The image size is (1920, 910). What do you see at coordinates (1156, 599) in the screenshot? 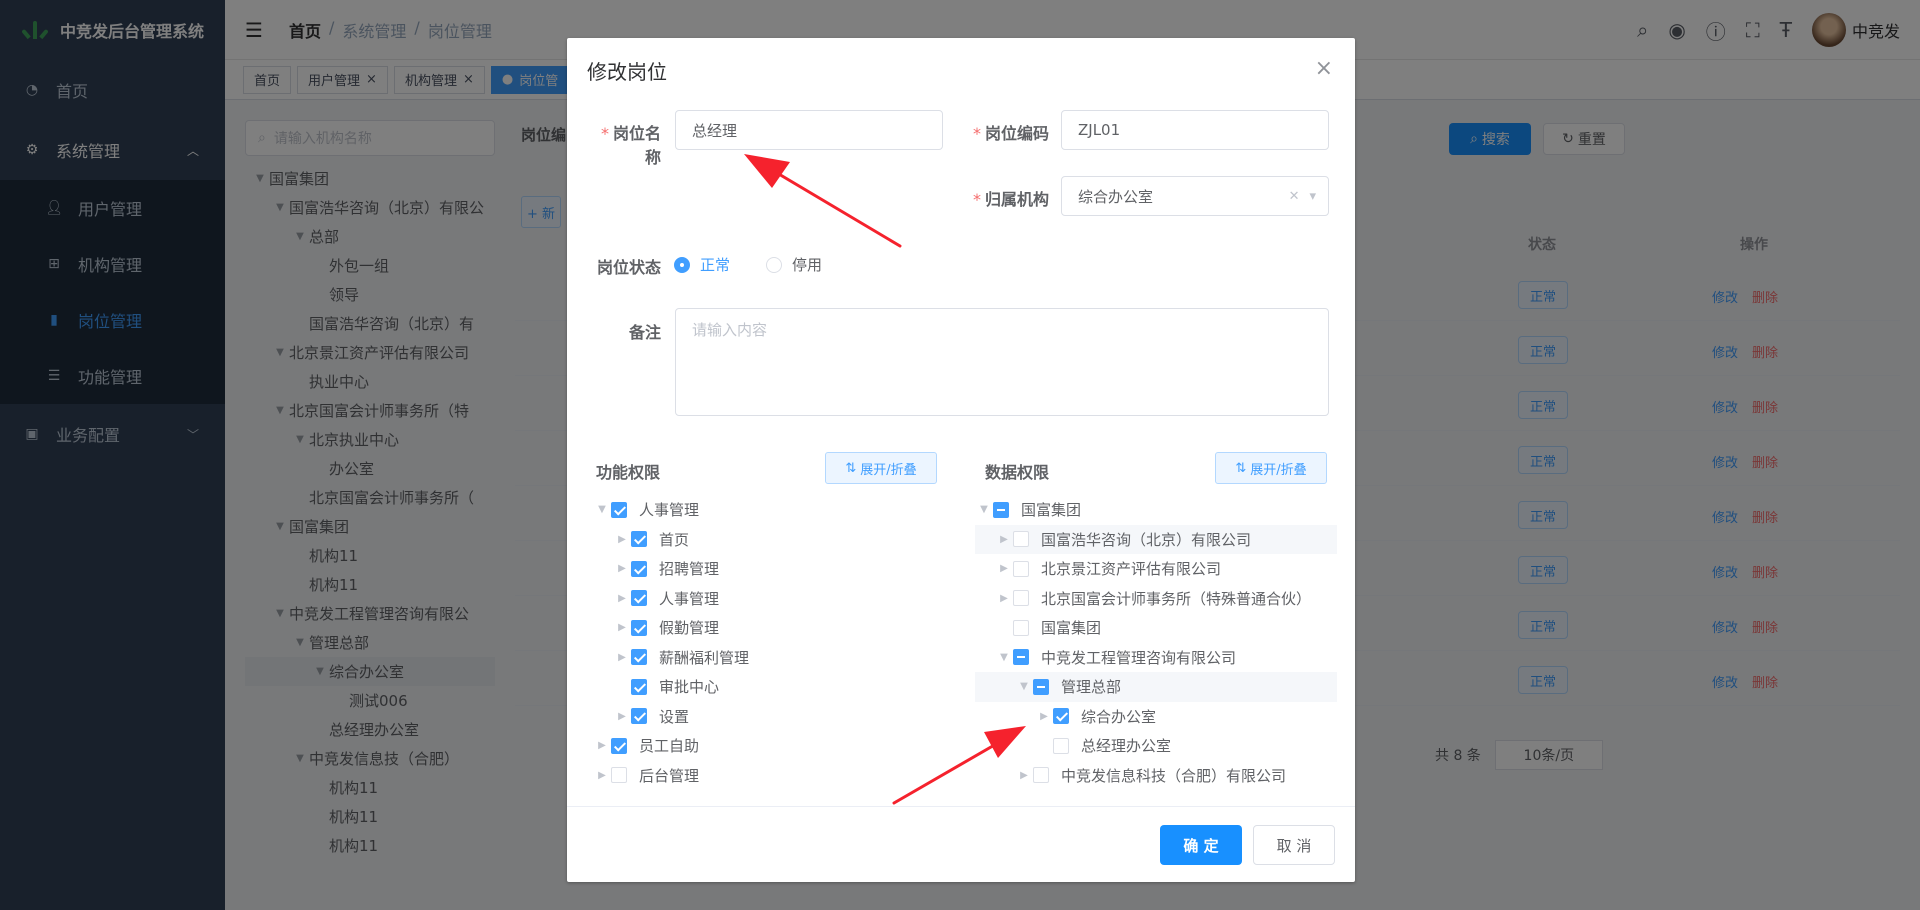
I see `permission-tree-node: ▶ 北京国富会计师事务所（特殊普通合伙）` at bounding box center [1156, 599].